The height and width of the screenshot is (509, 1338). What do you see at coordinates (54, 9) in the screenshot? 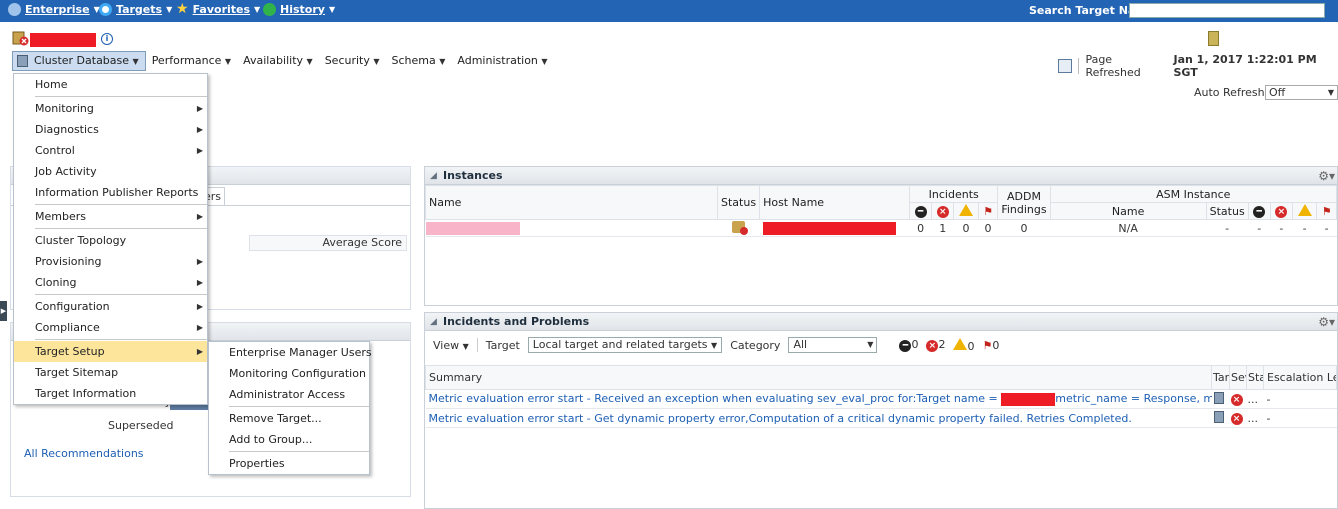
I see `enterprise-menu: Enterprise ▼` at bounding box center [54, 9].